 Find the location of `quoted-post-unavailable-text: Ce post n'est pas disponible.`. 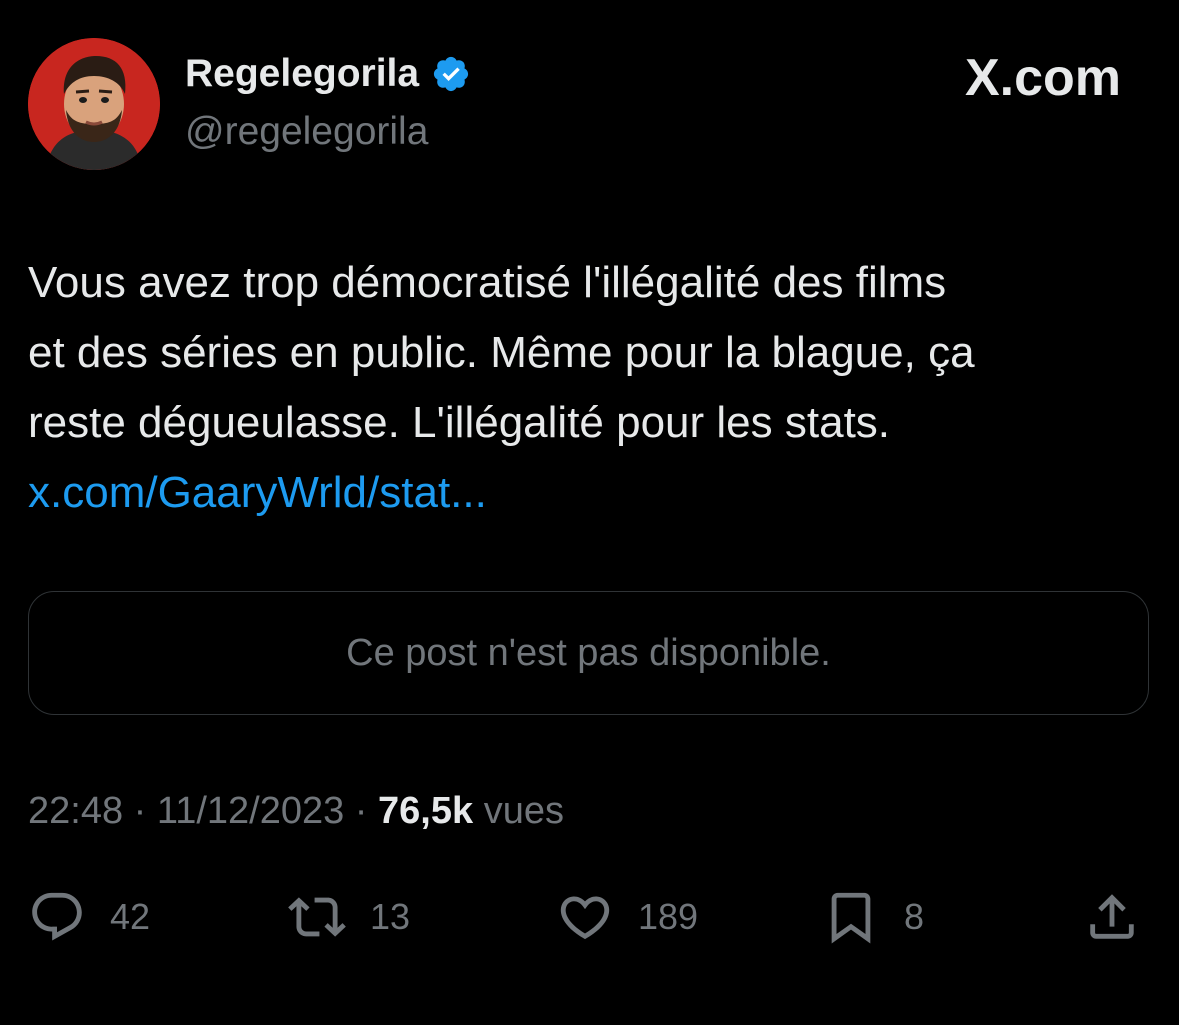

quoted-post-unavailable-text: Ce post n'est pas disponible. is located at coordinates (588, 652).